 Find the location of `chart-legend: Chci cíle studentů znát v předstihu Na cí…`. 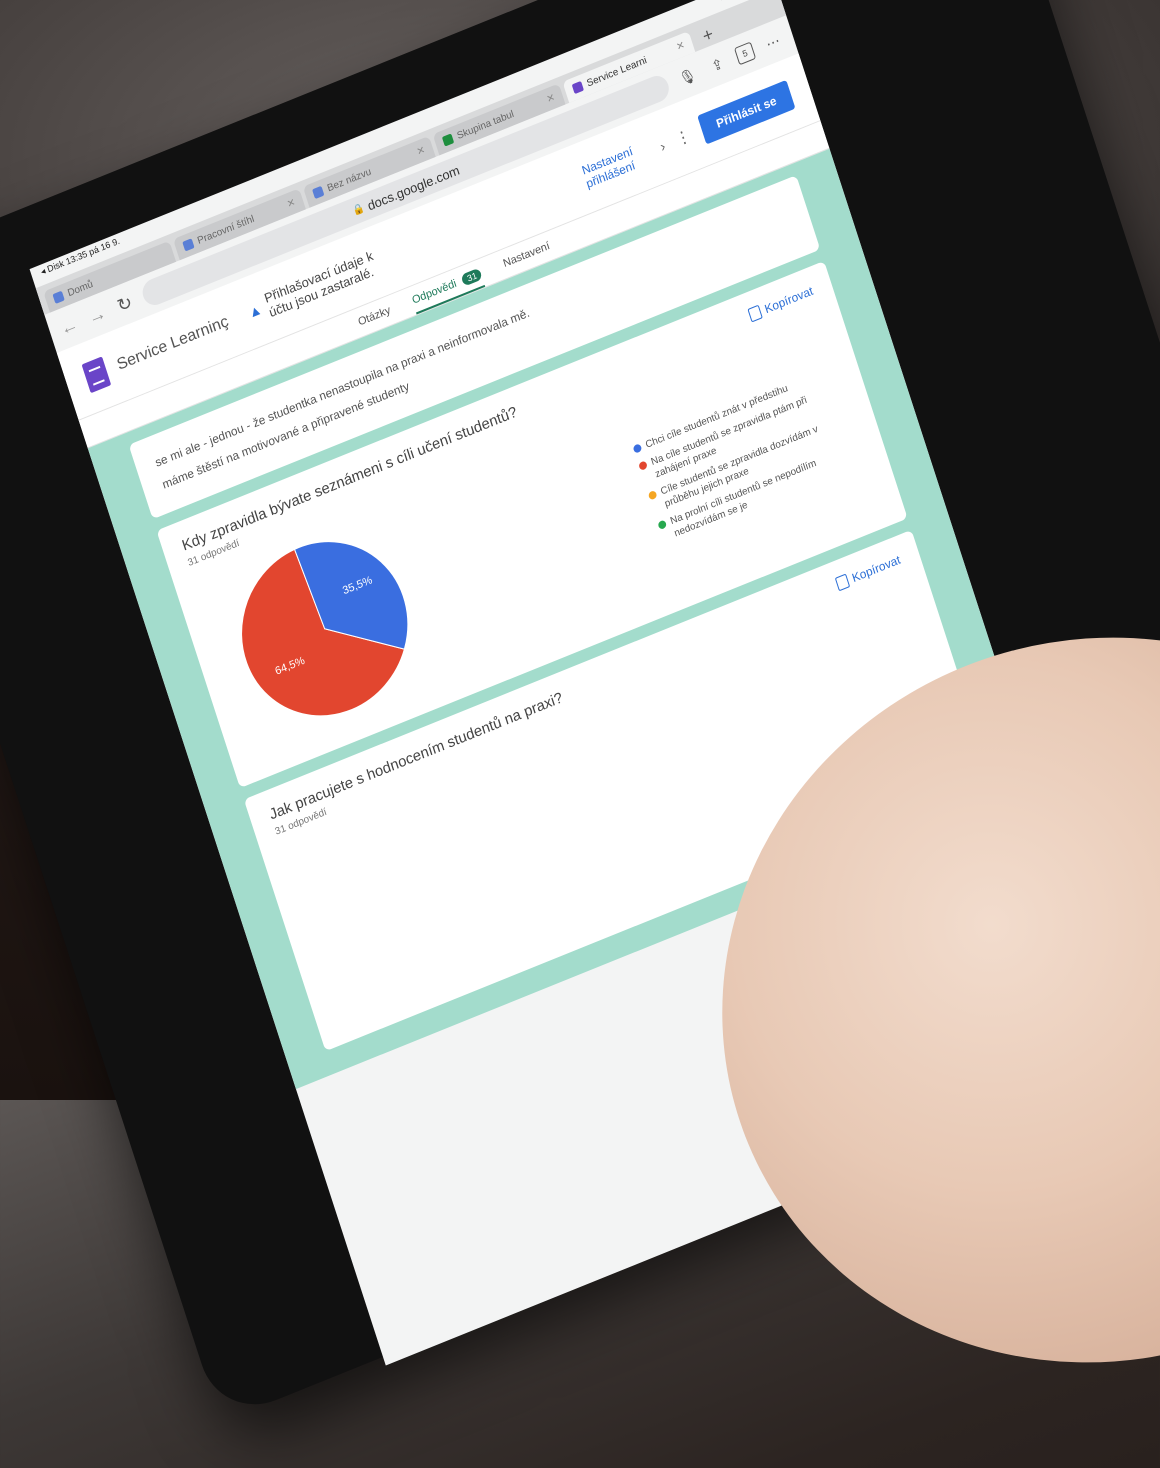

chart-legend: Chci cíle studentů znát v předstihu Na cí… is located at coordinates (751, 456).